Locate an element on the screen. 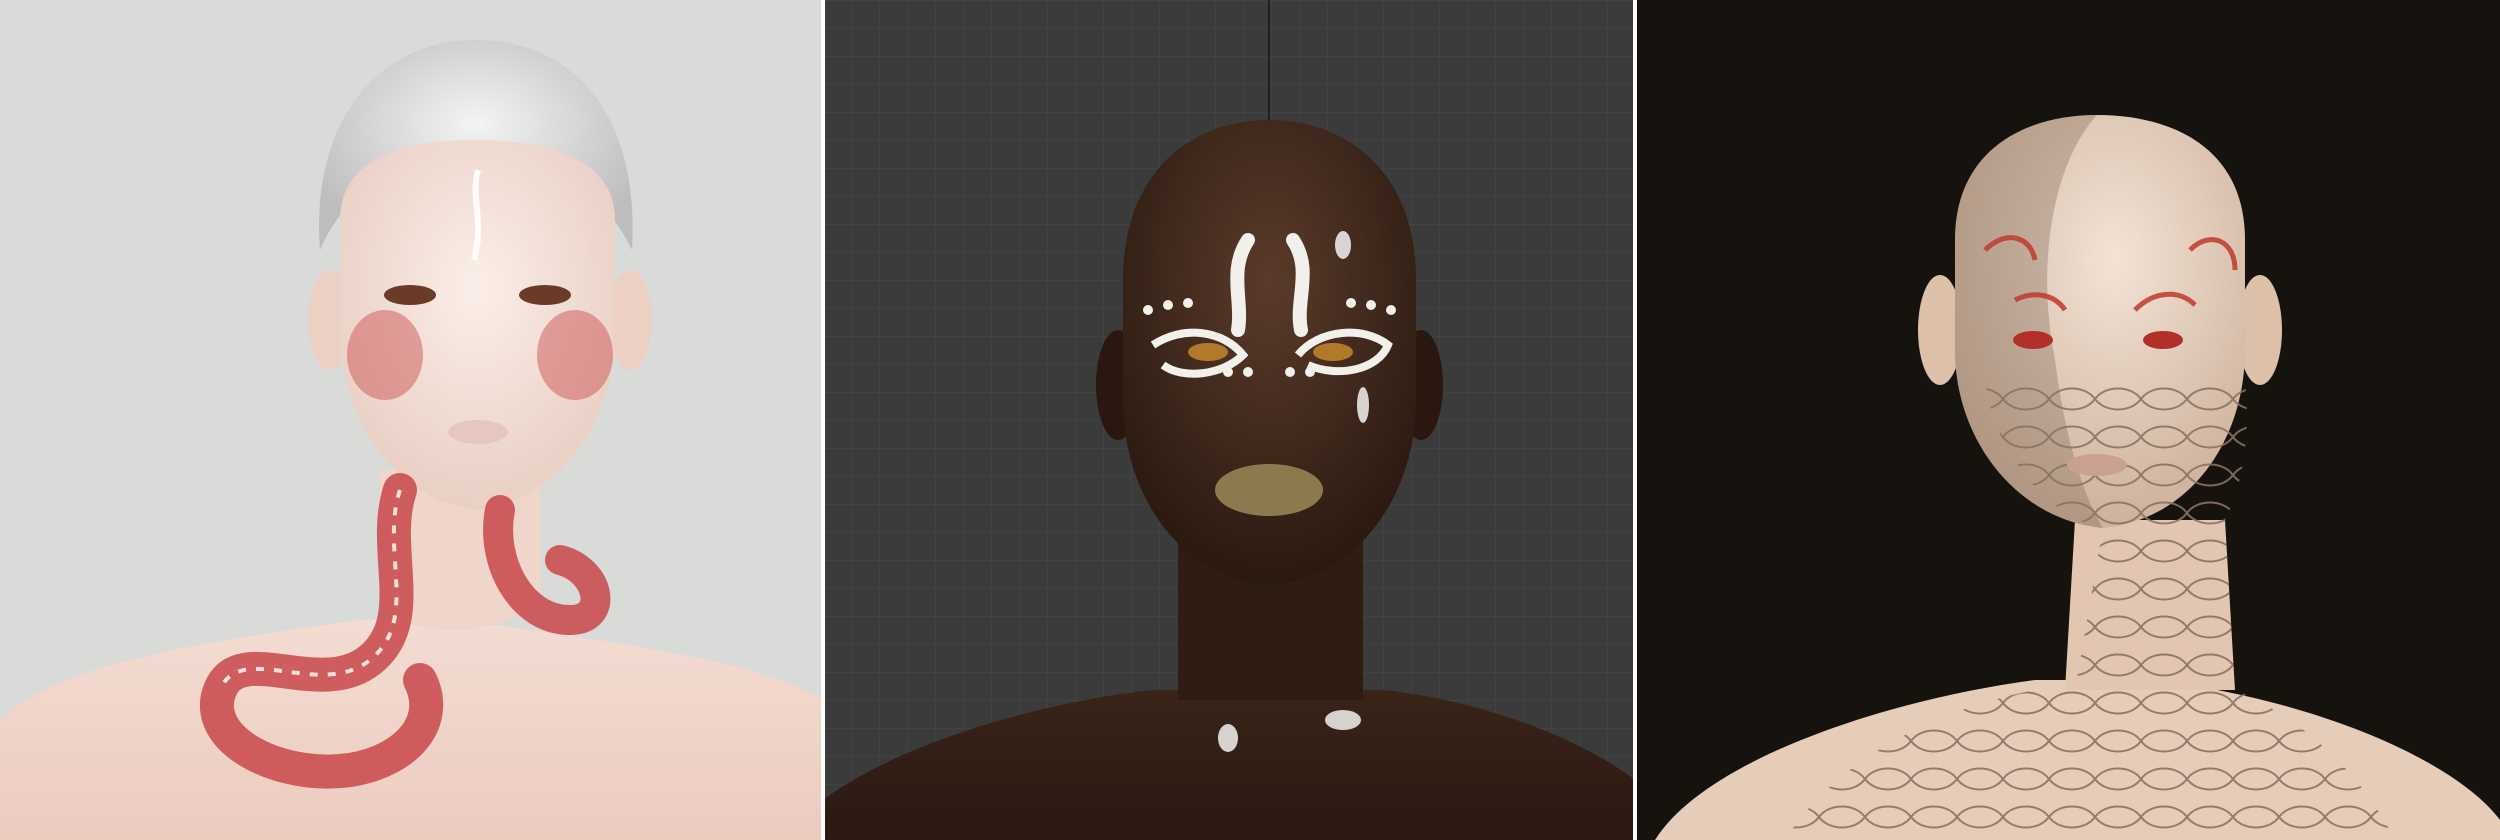 This screenshot has width=2500, height=840. middle-lips is located at coordinates (1269, 490).